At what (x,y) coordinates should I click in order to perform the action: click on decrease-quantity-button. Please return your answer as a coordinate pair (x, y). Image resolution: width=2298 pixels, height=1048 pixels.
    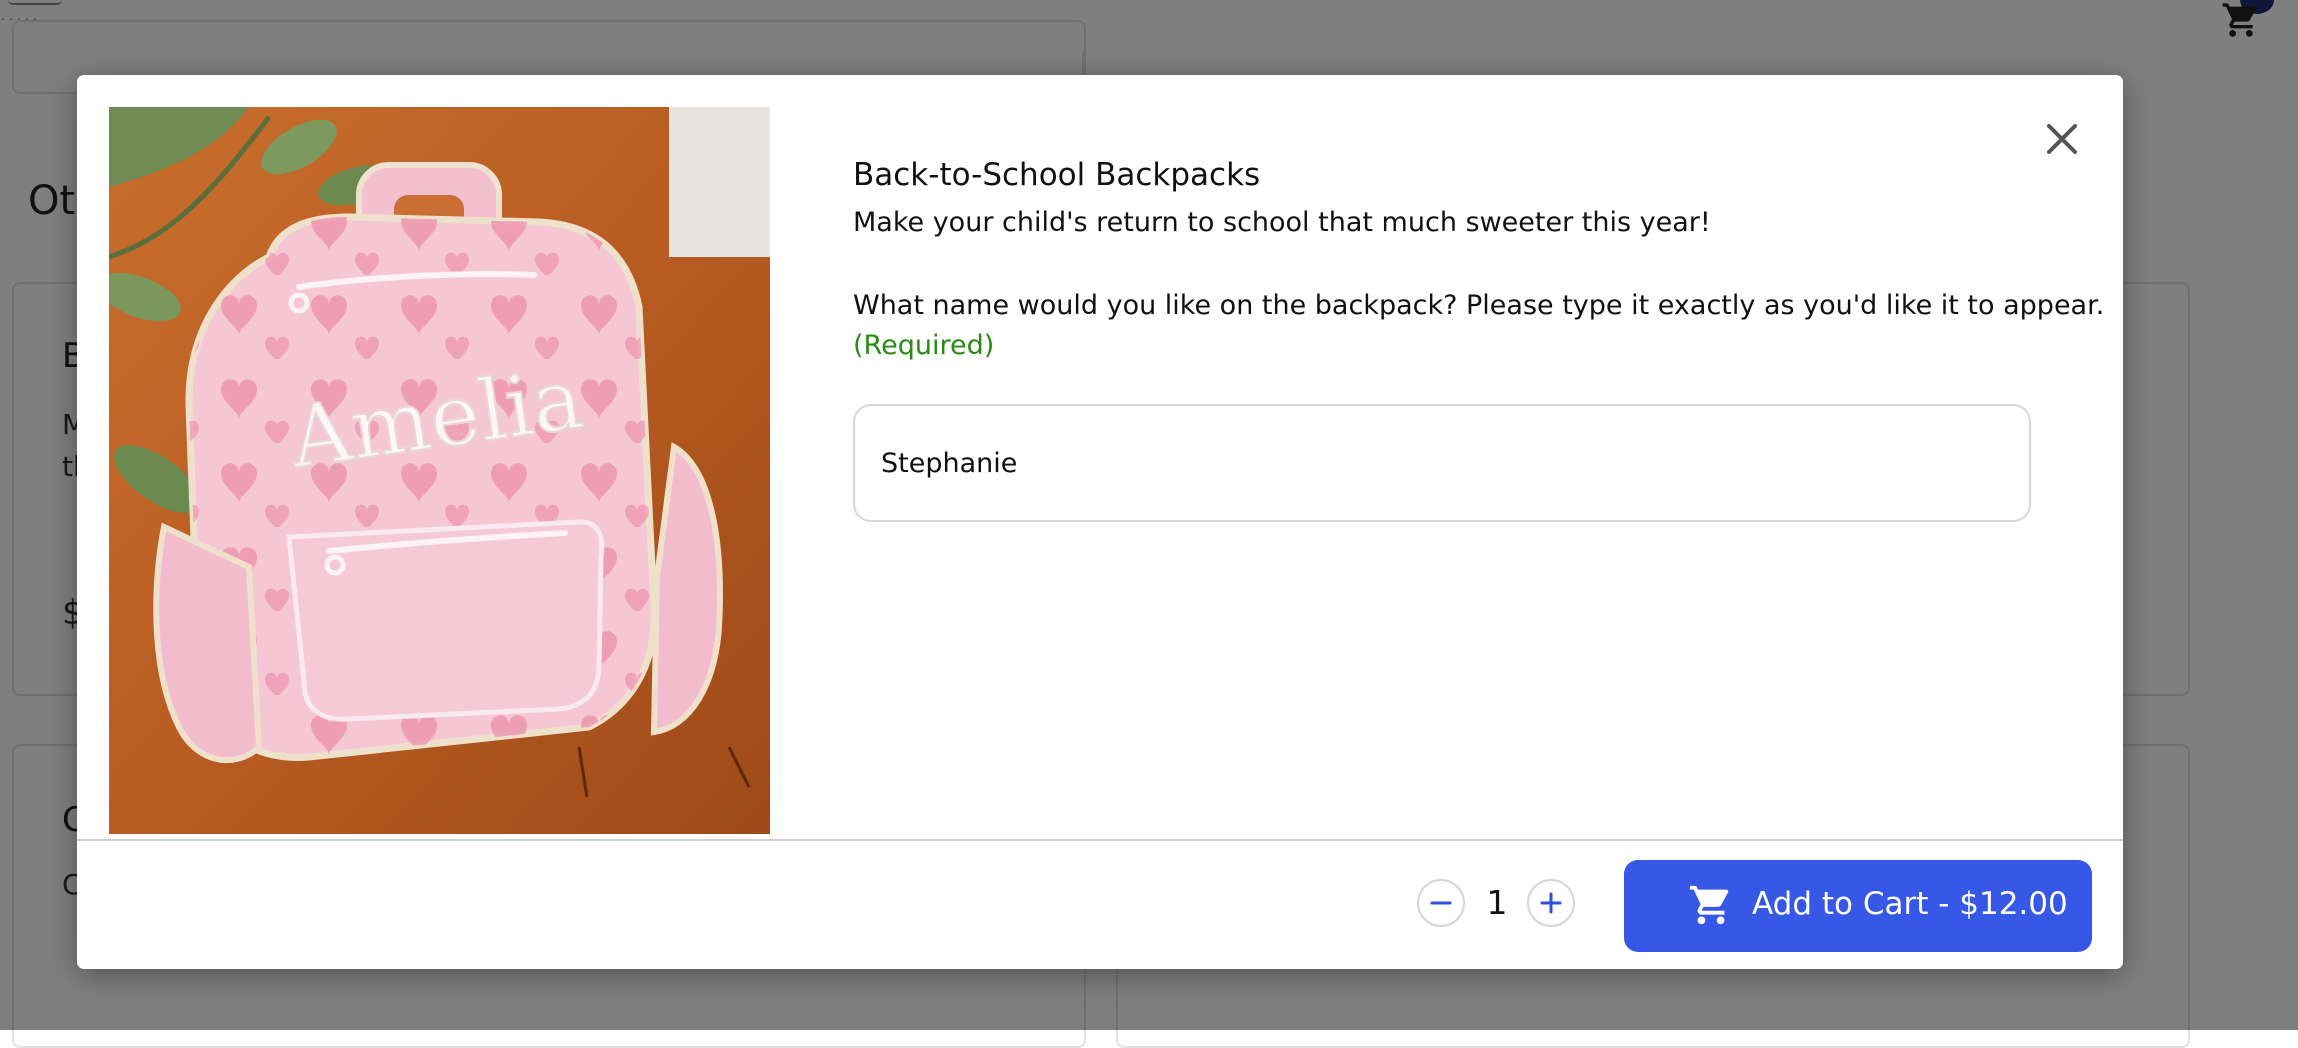
    Looking at the image, I should click on (1441, 903).